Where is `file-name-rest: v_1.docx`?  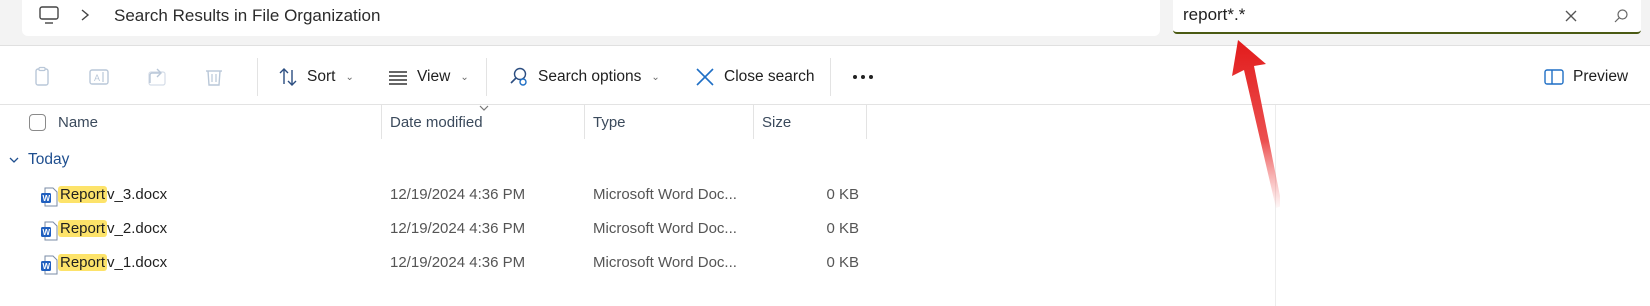
file-name-rest: v_1.docx is located at coordinates (137, 262).